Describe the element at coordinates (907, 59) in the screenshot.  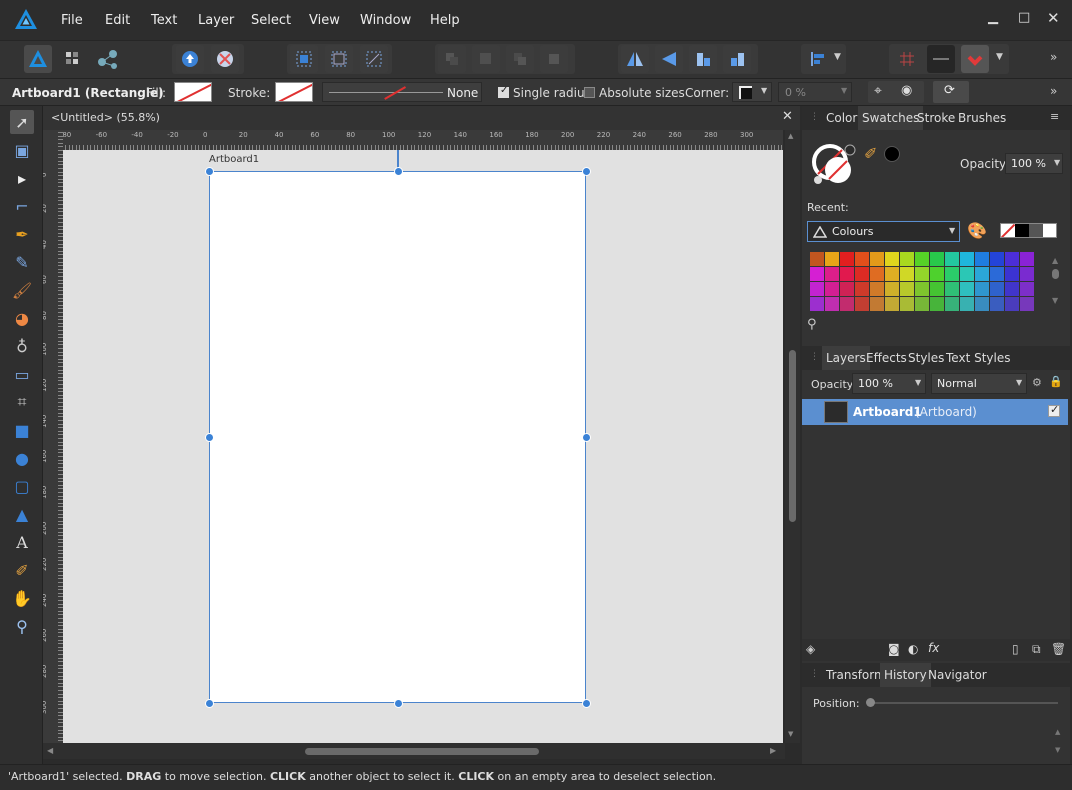
I see `snapping-grid-button` at that location.